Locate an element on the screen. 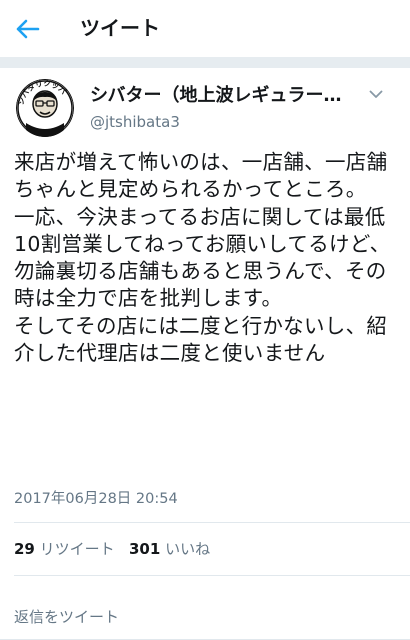 This screenshot has width=410, height=640. app-header: ツイート is located at coordinates (205, 28).